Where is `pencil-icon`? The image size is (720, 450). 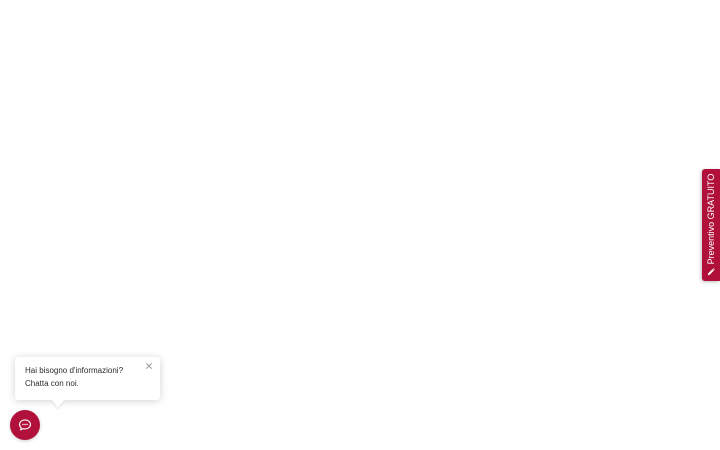 pencil-icon is located at coordinates (711, 272).